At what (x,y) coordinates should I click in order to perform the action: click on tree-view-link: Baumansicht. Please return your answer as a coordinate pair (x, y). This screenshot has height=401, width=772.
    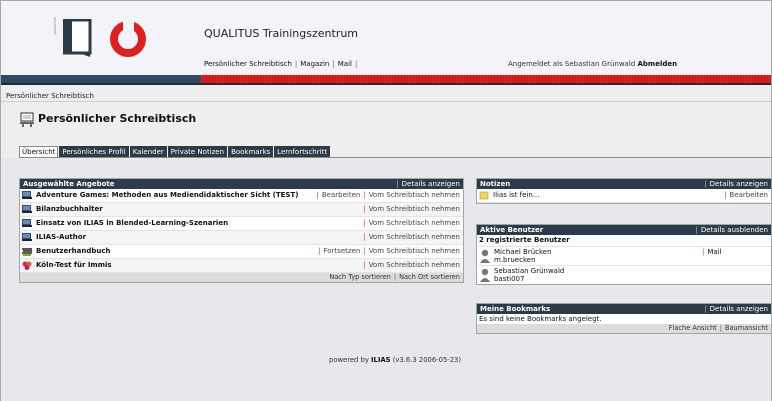
    Looking at the image, I should click on (746, 328).